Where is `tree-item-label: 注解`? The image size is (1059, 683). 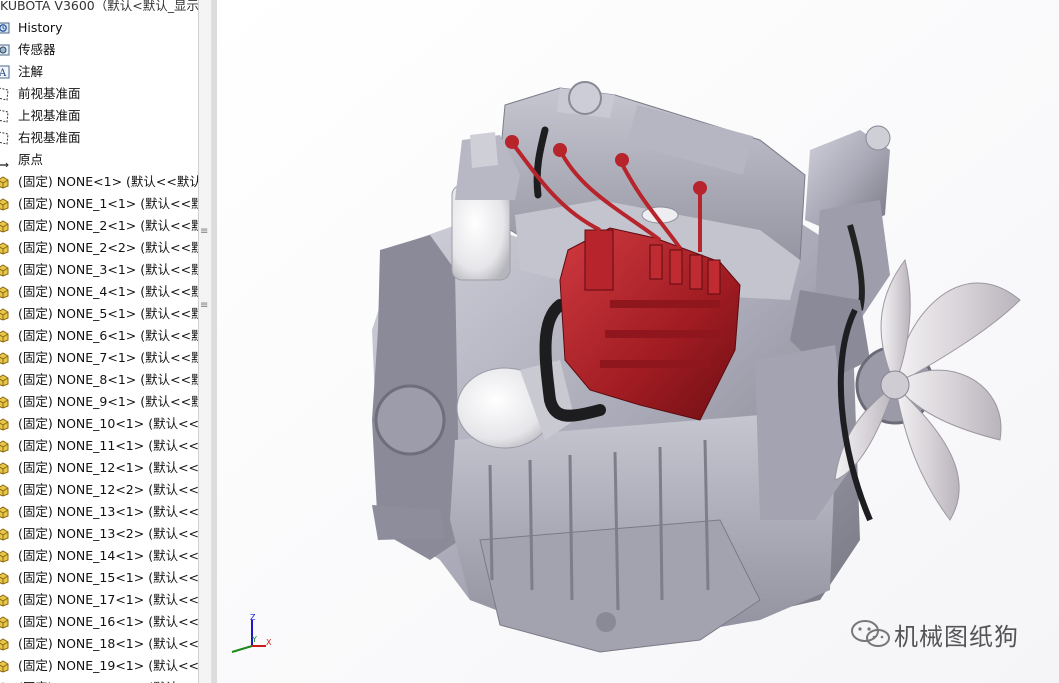 tree-item-label: 注解 is located at coordinates (31, 71).